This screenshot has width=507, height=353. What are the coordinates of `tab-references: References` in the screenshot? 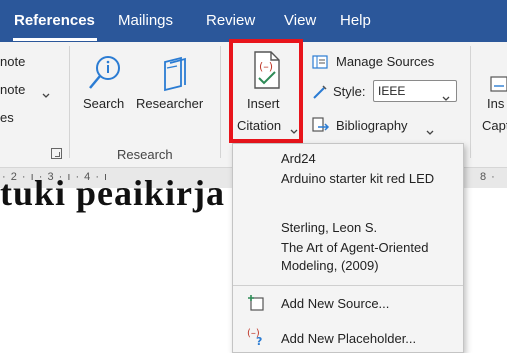 It's located at (54, 20).